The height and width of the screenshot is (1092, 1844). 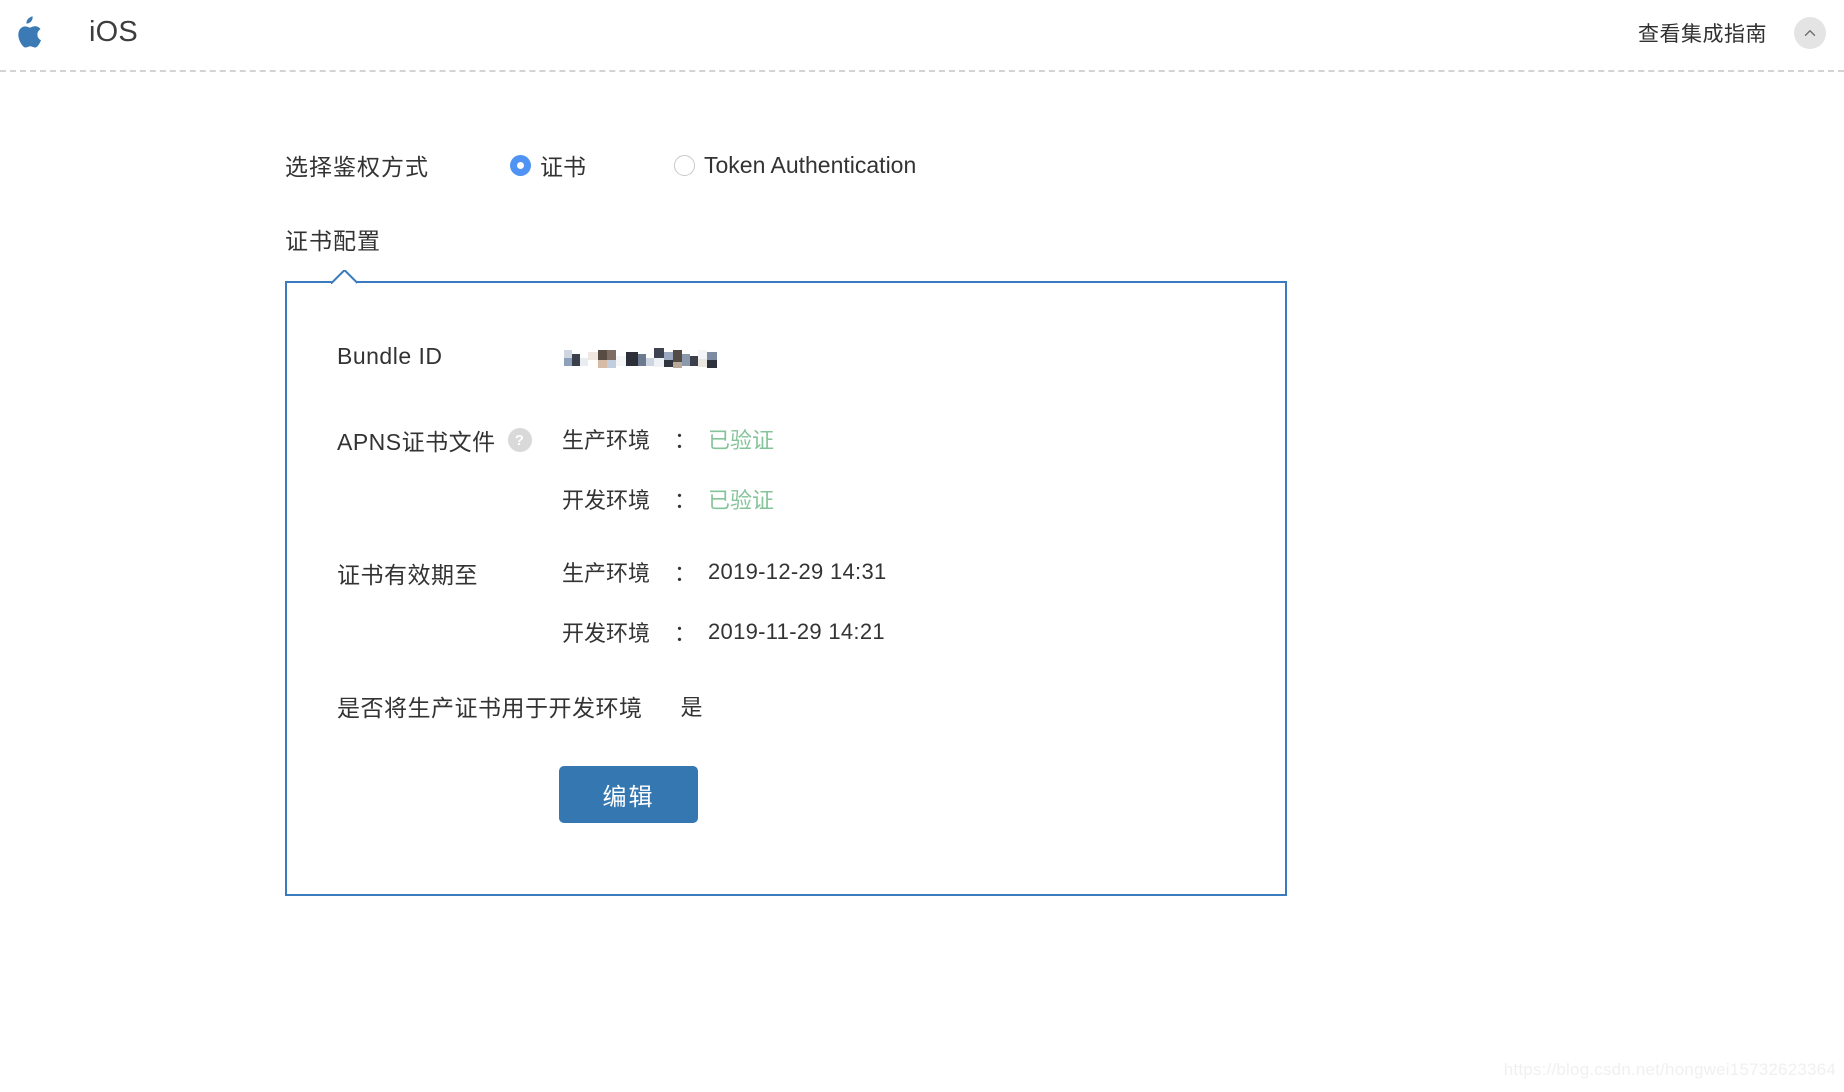 What do you see at coordinates (810, 164) in the screenshot?
I see `radio-label-token-authentication: Token Authentication` at bounding box center [810, 164].